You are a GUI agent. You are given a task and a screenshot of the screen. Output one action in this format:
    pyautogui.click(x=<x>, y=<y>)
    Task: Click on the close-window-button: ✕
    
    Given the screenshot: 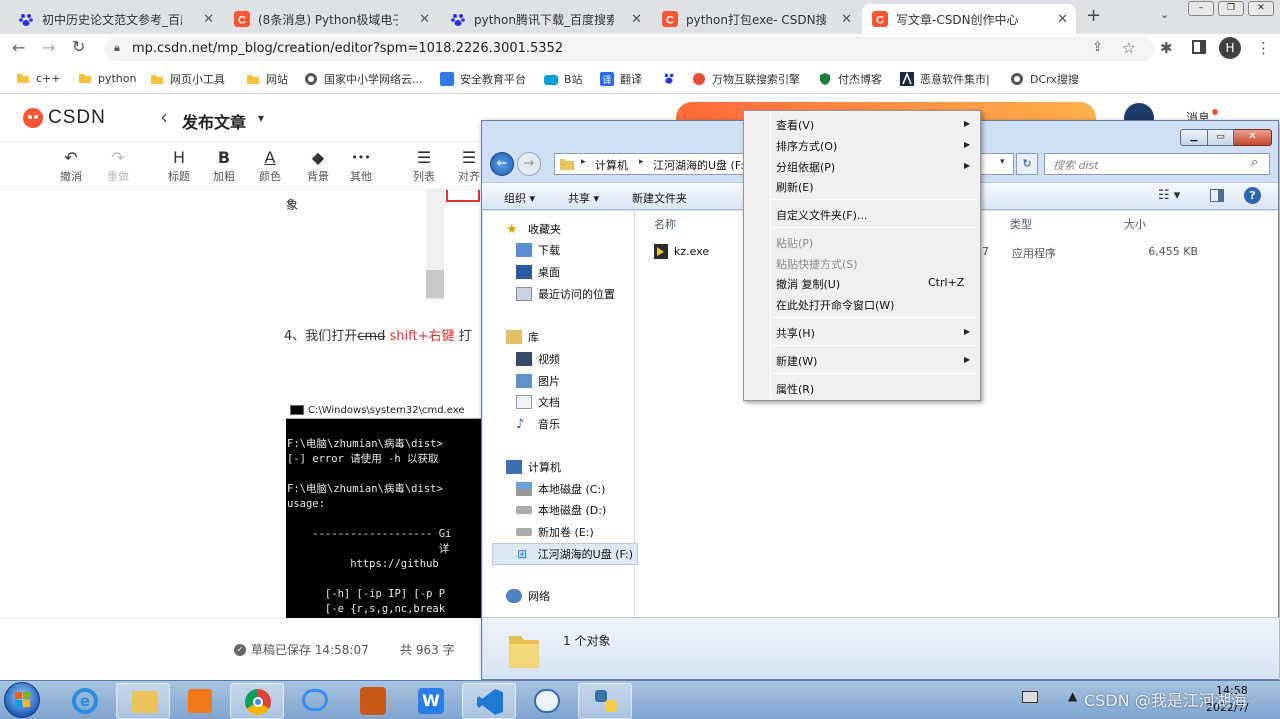 What is the action you would take?
    pyautogui.click(x=1261, y=8)
    